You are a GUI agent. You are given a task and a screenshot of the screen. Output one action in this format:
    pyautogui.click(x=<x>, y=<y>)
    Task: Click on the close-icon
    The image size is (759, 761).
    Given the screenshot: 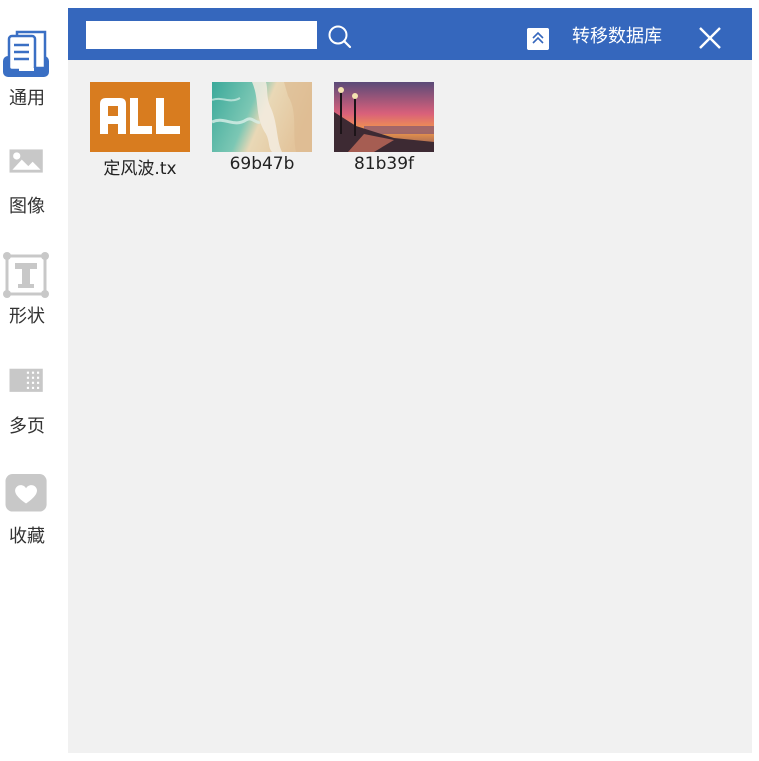 What is the action you would take?
    pyautogui.click(x=710, y=38)
    